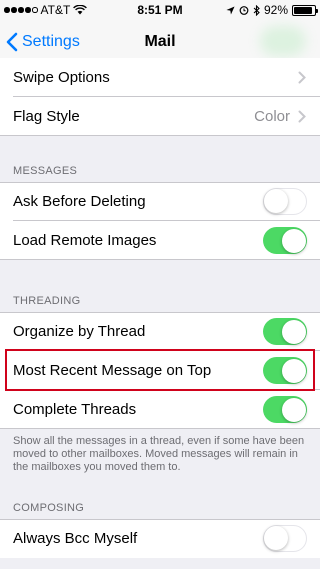 The image size is (320, 569). I want to click on composing-section-header: COMPOSING, so click(49, 508).